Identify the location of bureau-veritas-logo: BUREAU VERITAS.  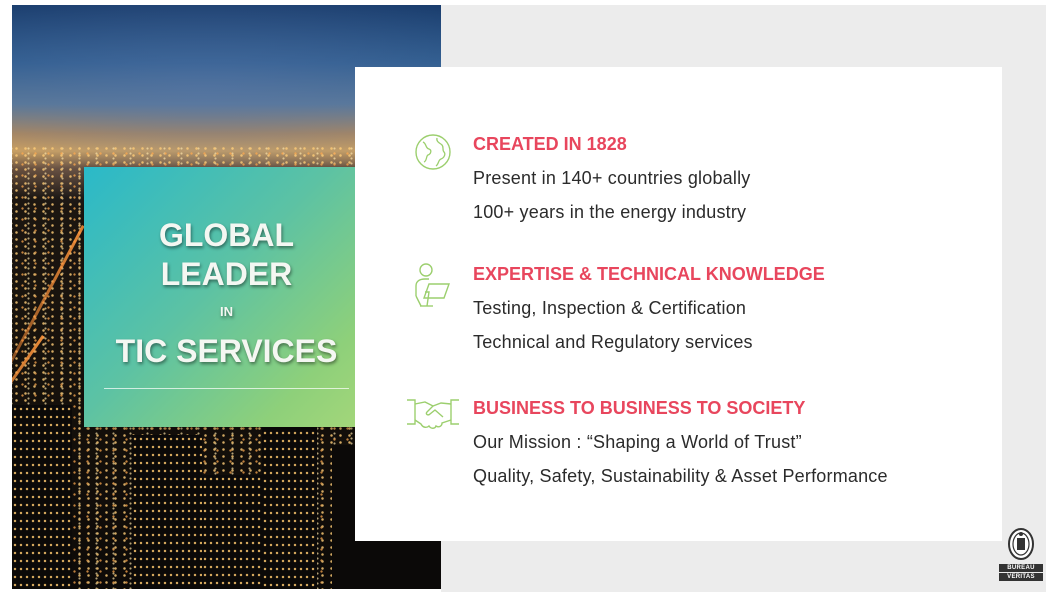
(1021, 555).